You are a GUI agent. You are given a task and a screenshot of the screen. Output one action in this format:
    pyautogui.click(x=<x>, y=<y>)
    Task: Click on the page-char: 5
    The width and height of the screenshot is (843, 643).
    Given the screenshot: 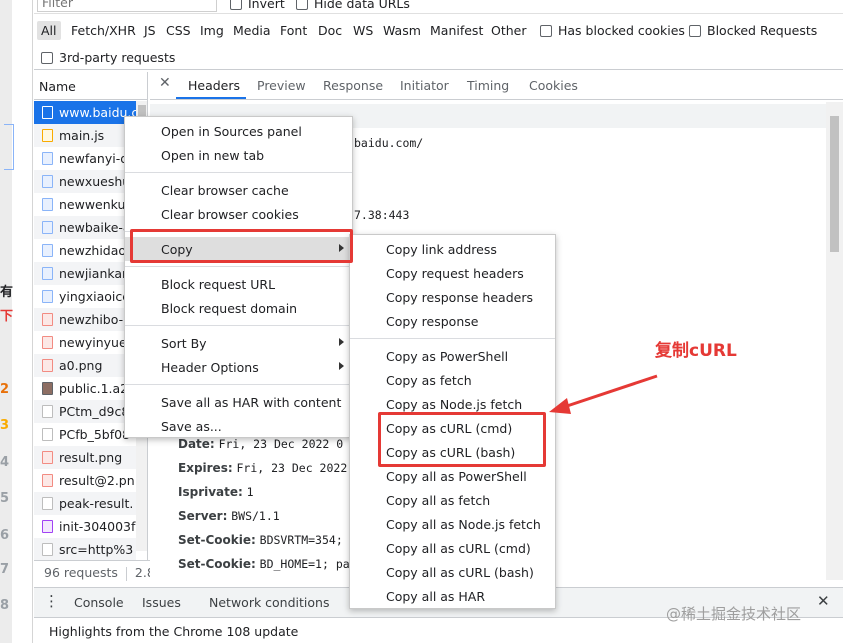 What is the action you would take?
    pyautogui.click(x=5, y=498)
    